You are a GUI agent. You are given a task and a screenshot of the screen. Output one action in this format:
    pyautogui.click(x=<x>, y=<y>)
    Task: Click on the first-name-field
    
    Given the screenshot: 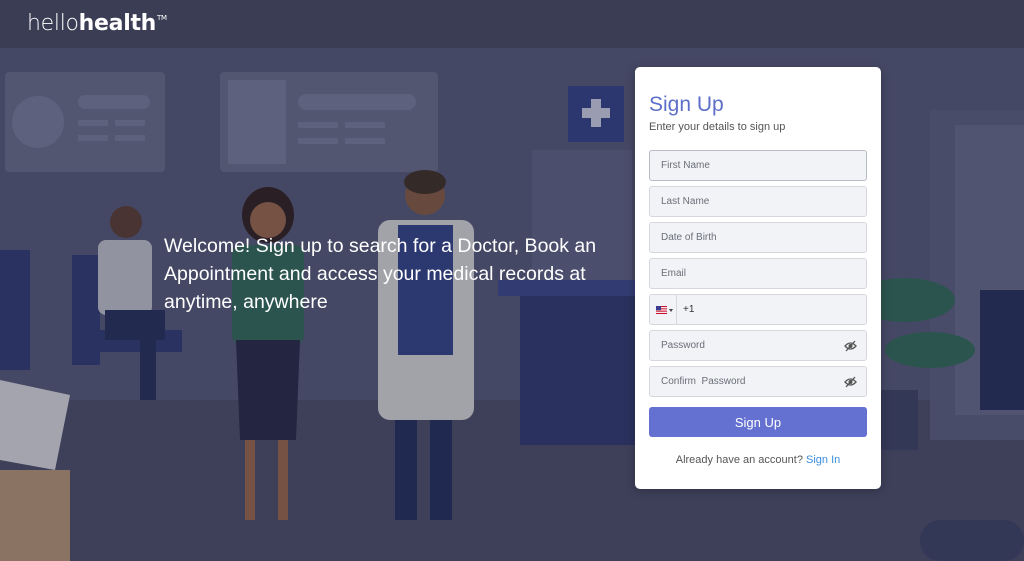 What is the action you would take?
    pyautogui.click(x=758, y=165)
    